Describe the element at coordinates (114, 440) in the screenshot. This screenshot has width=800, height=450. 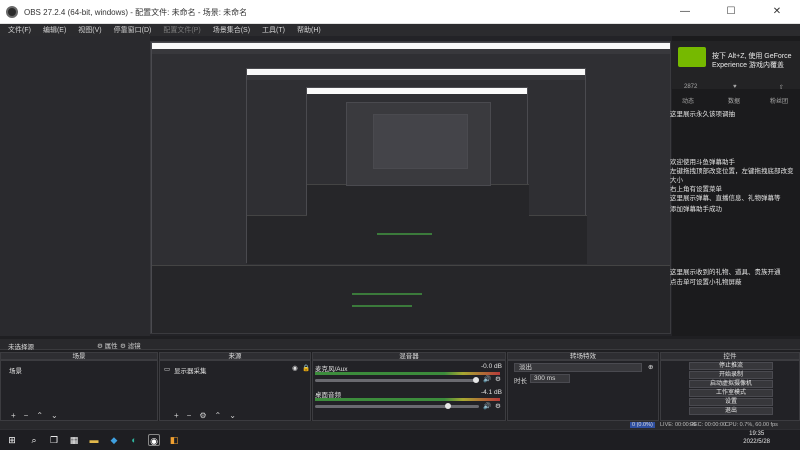
I see `store-icon: ◆` at that location.